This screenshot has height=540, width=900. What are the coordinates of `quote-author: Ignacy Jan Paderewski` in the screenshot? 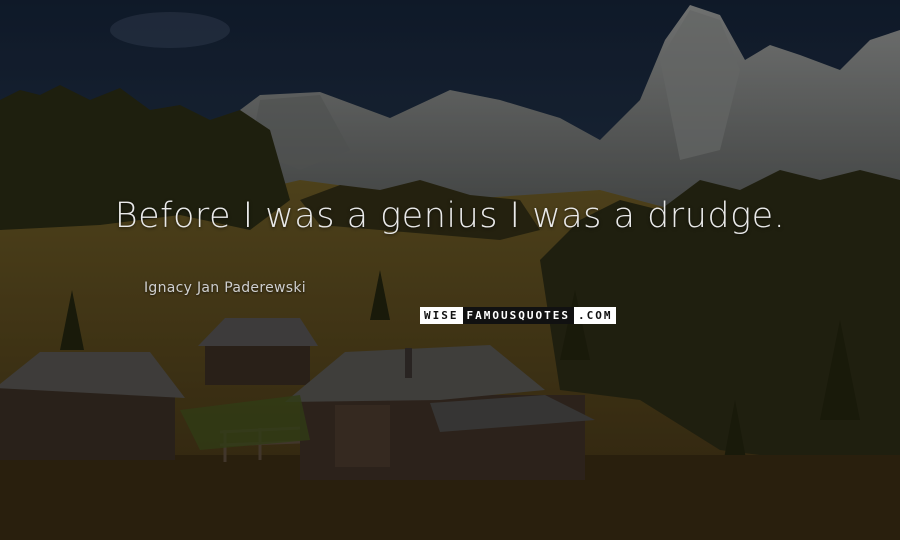 It's located at (225, 288).